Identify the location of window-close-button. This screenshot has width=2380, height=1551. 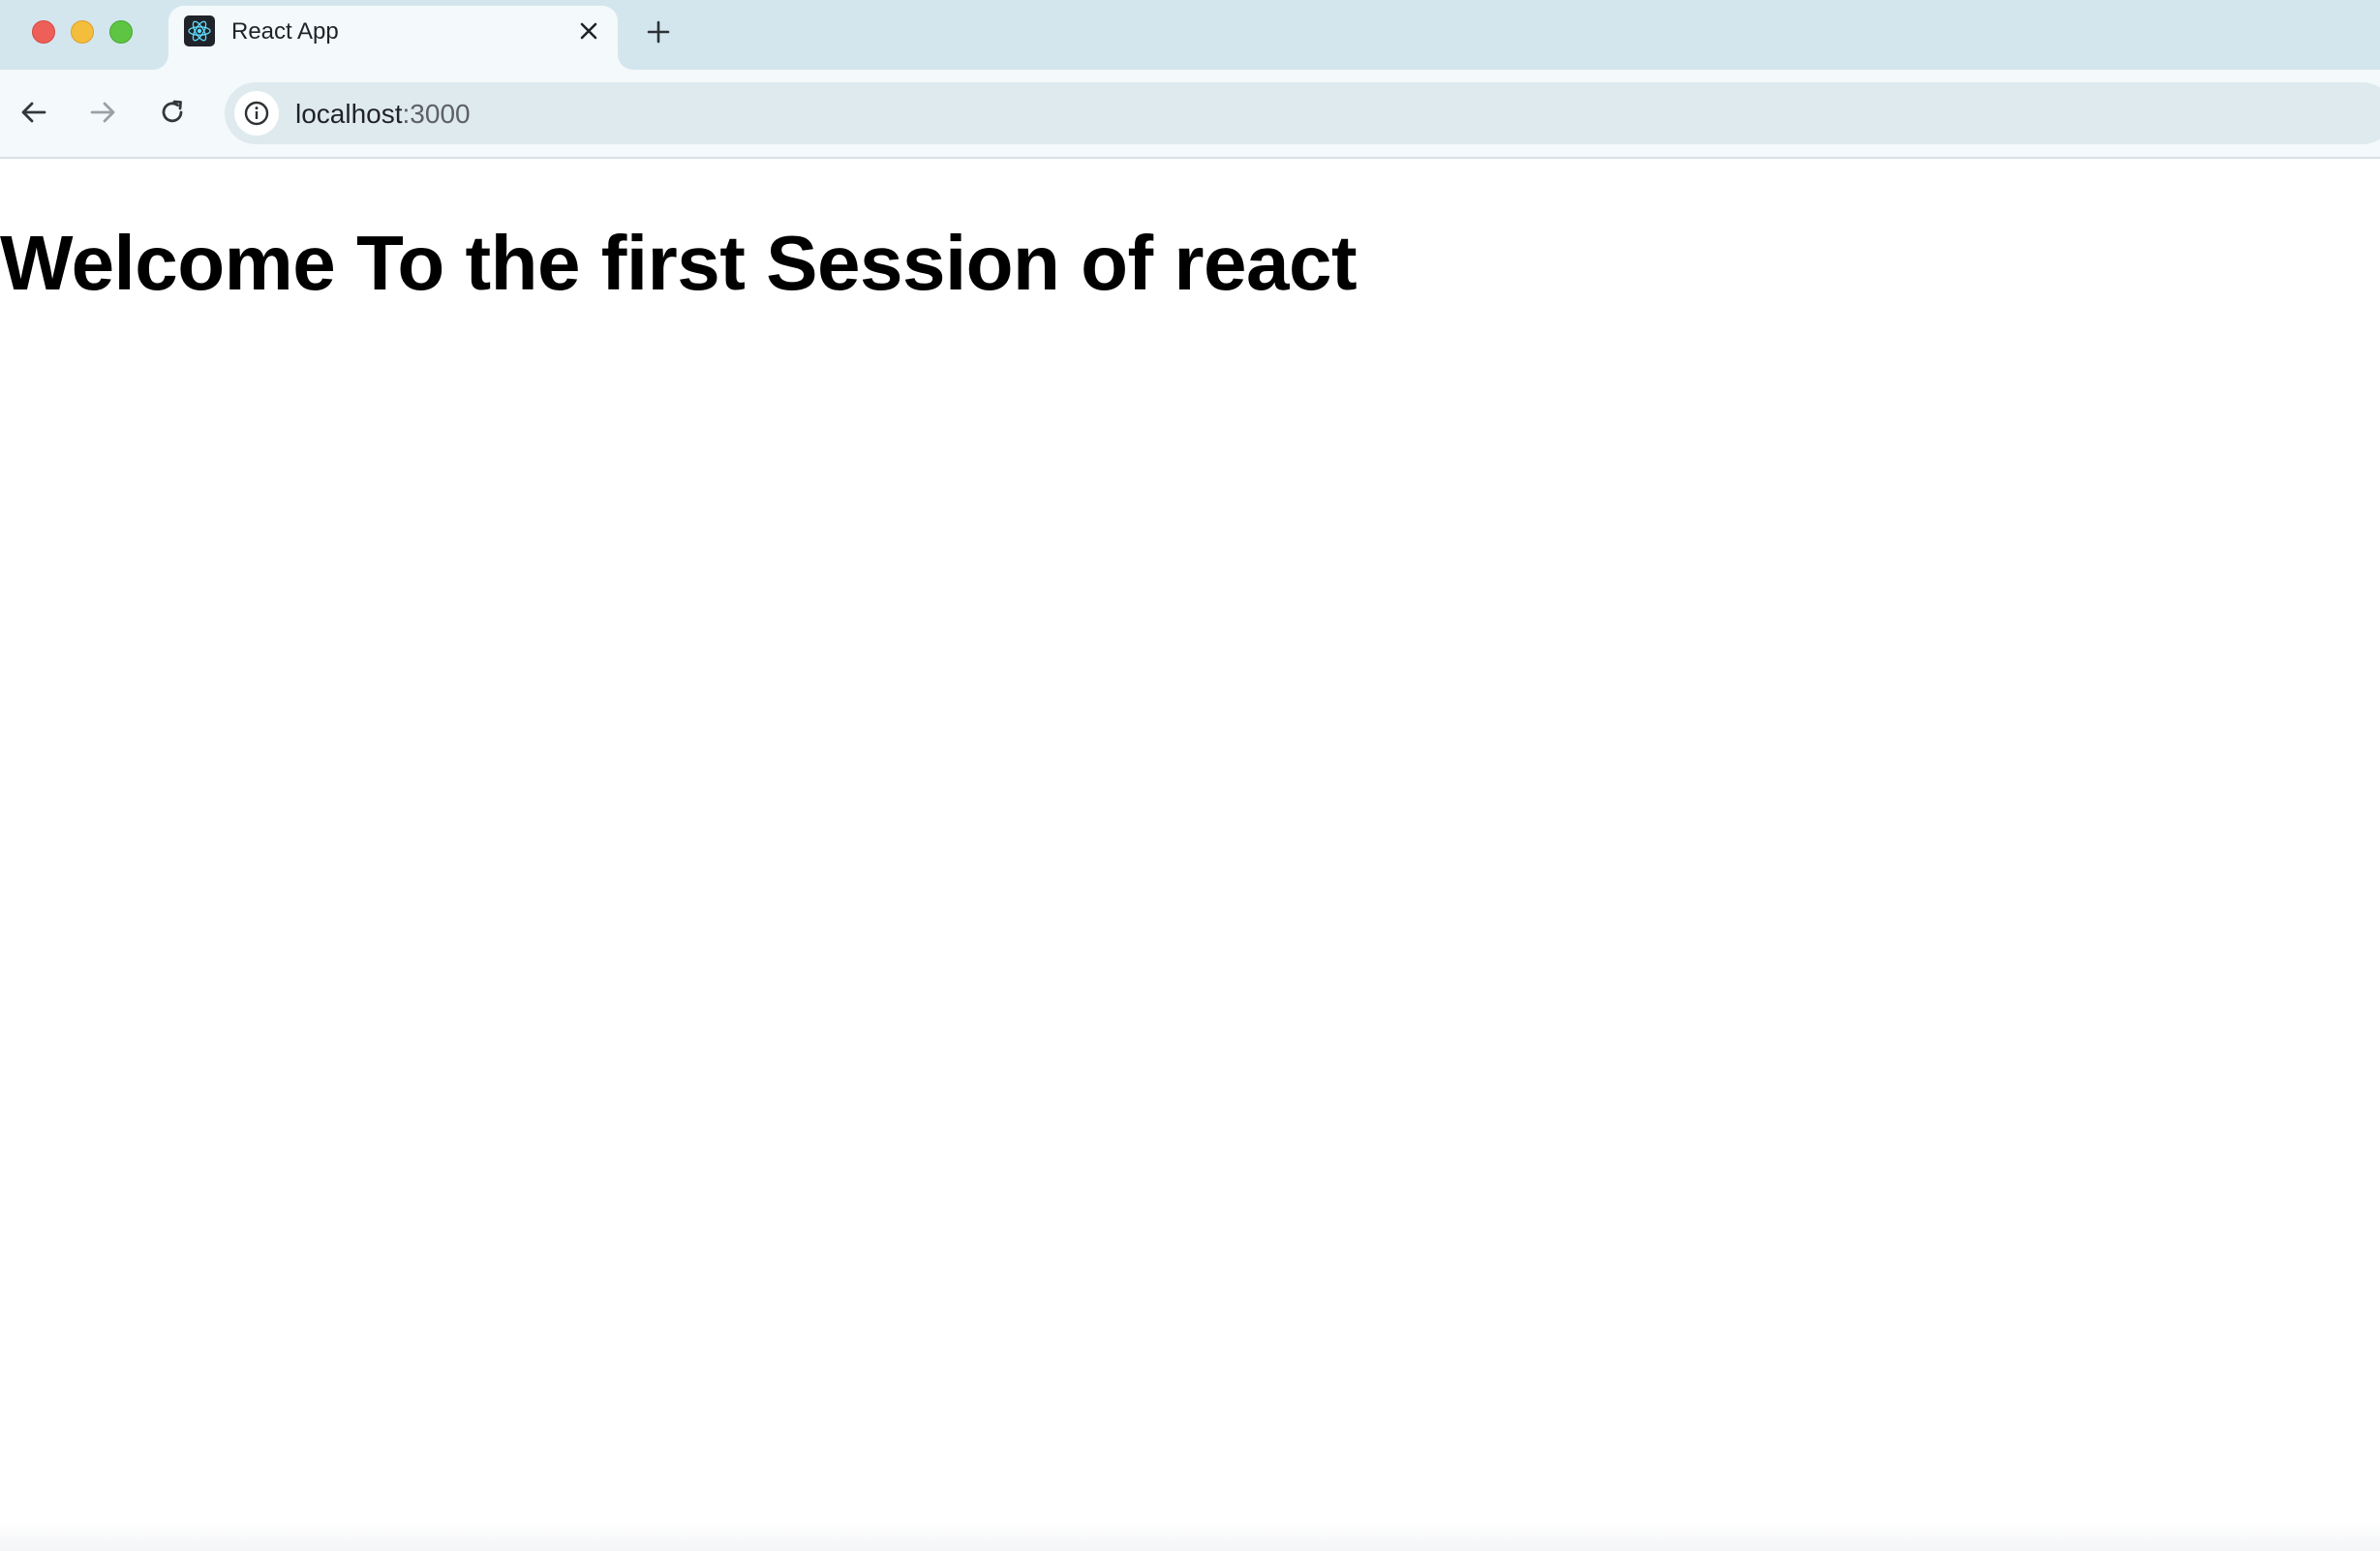
(44, 32).